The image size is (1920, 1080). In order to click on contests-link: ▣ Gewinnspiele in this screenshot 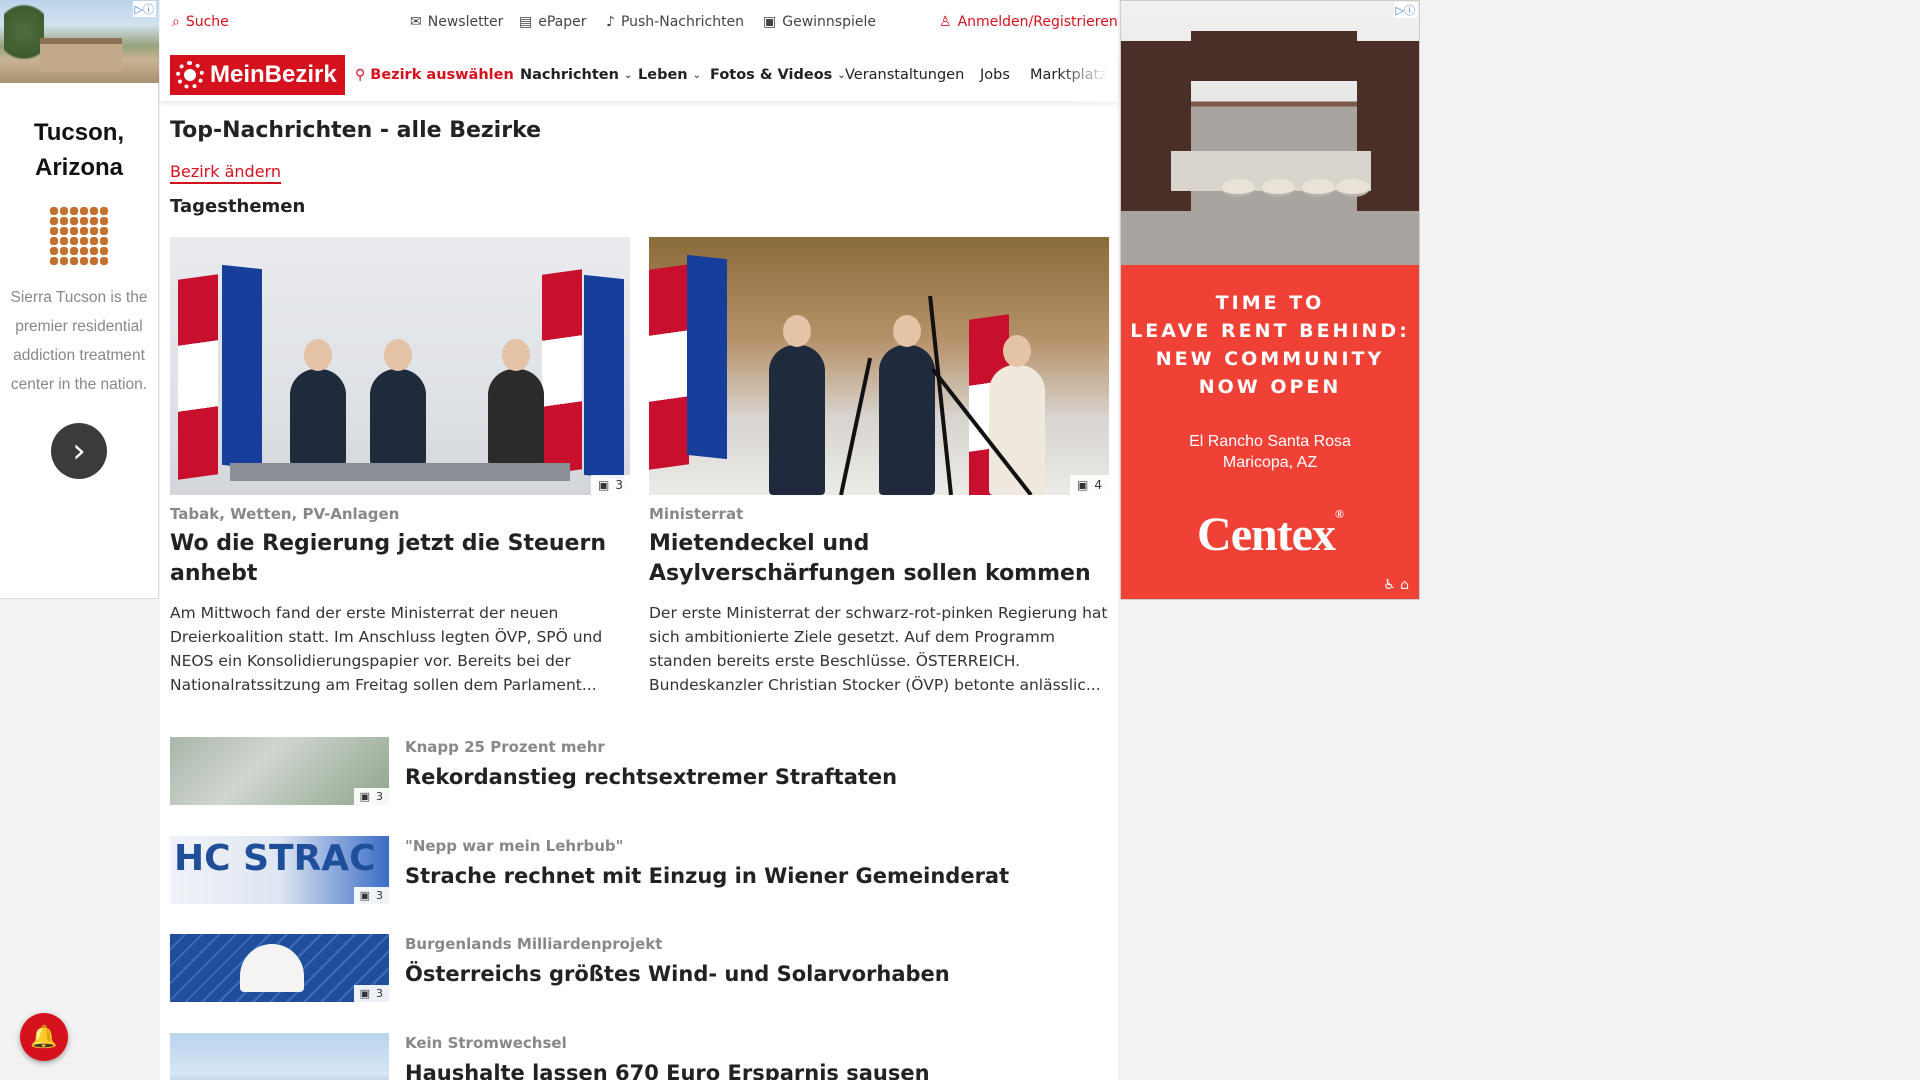, I will do `click(819, 22)`.